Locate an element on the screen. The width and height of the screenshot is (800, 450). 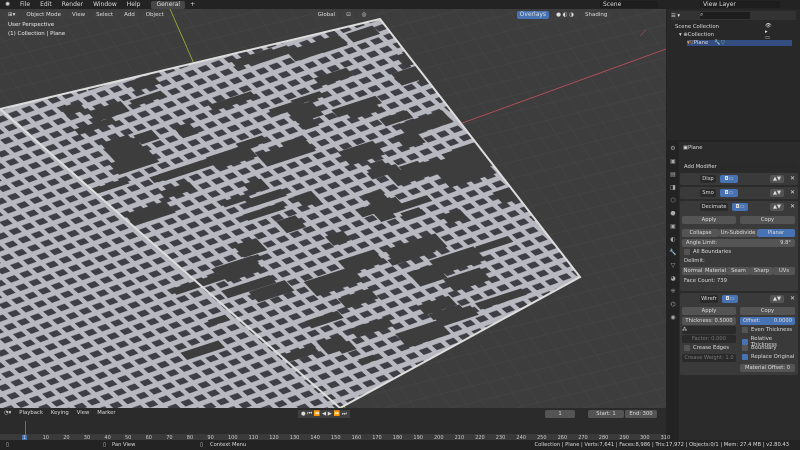
offset-field: Offset: 0.0000 is located at coordinates (767, 321).